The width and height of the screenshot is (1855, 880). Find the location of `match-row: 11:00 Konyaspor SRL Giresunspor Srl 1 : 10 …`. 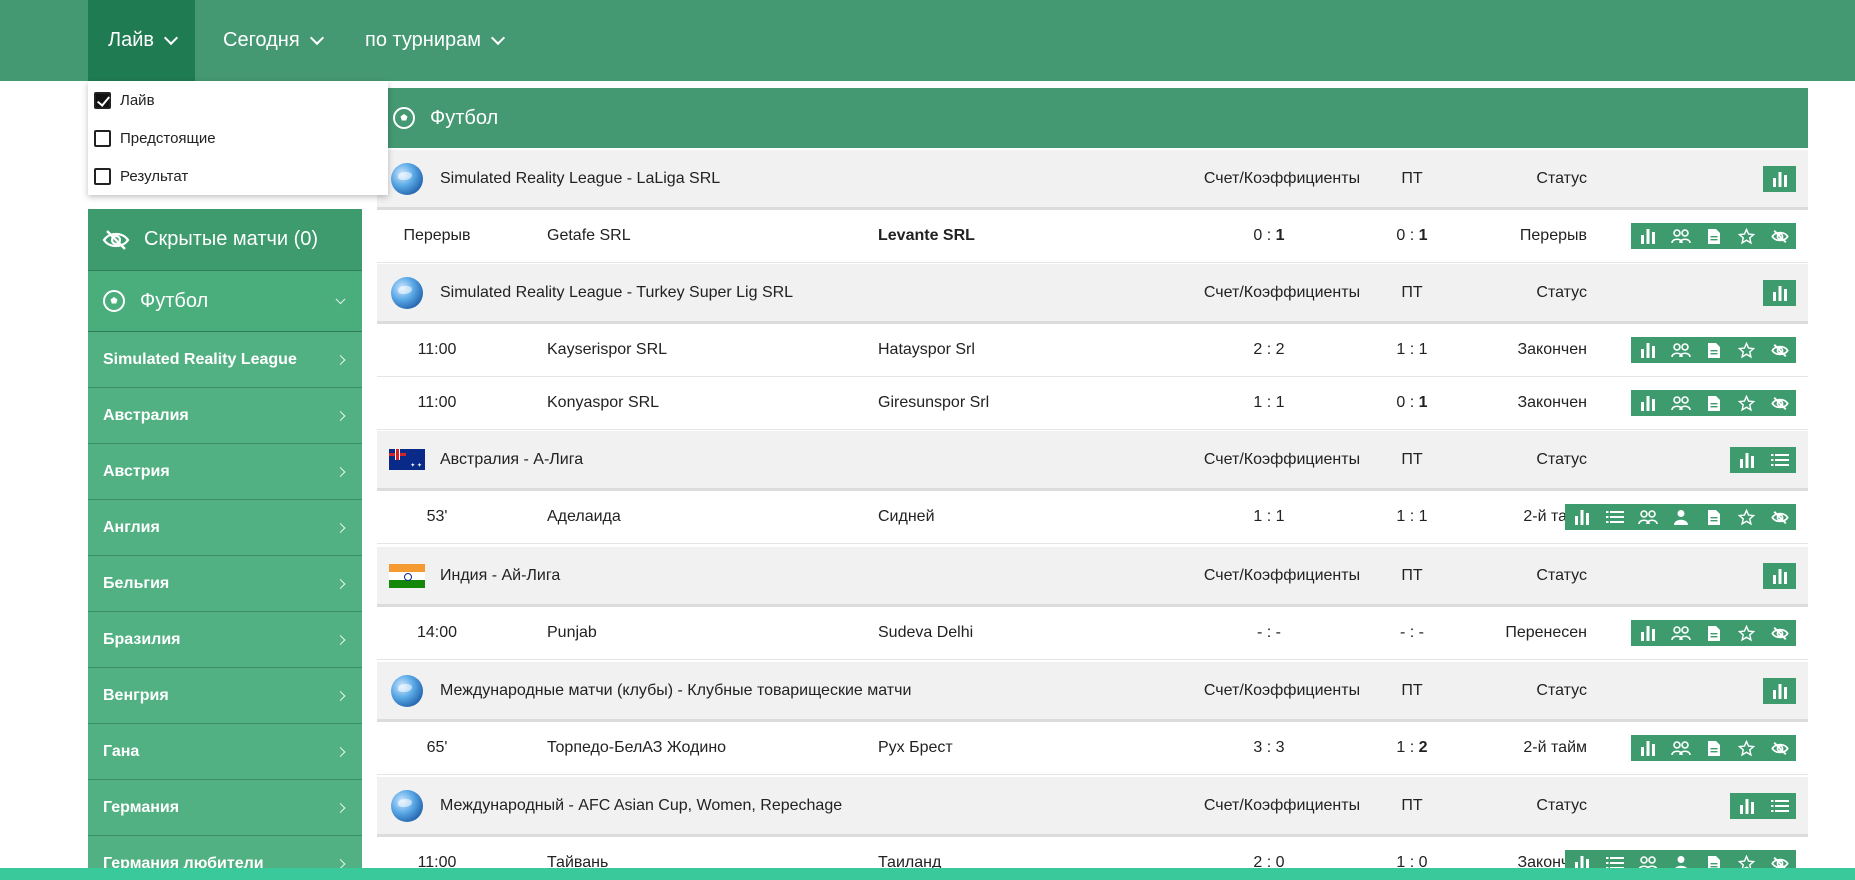

match-row: 11:00 Konyaspor SRL Giresunspor Srl 1 : 10 … is located at coordinates (1092, 403).